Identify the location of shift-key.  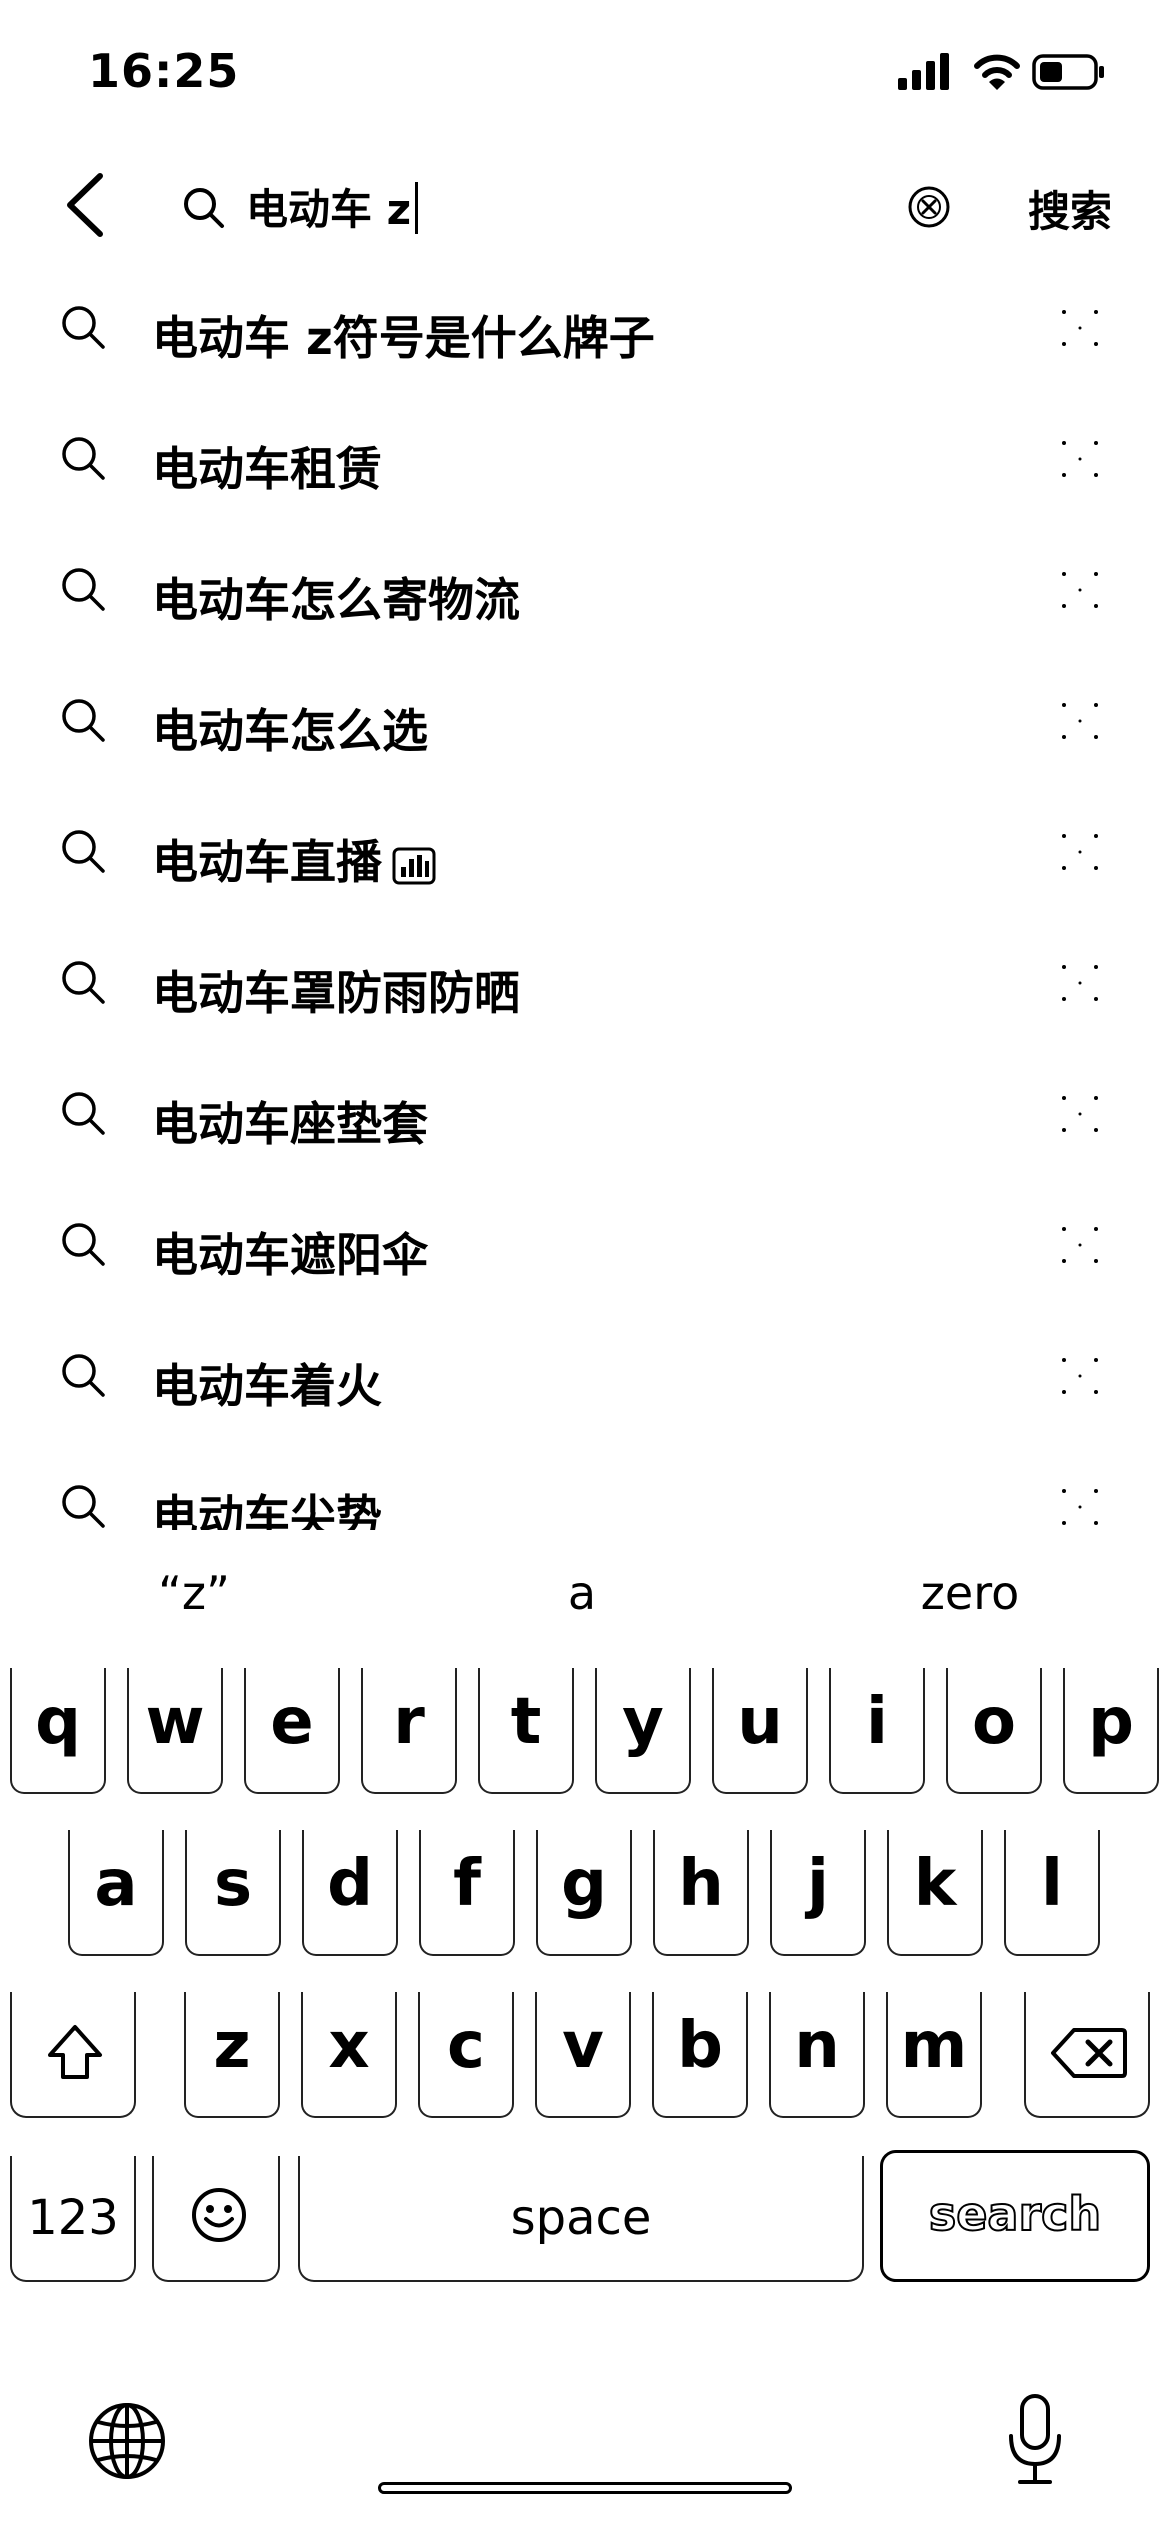
(73, 2055).